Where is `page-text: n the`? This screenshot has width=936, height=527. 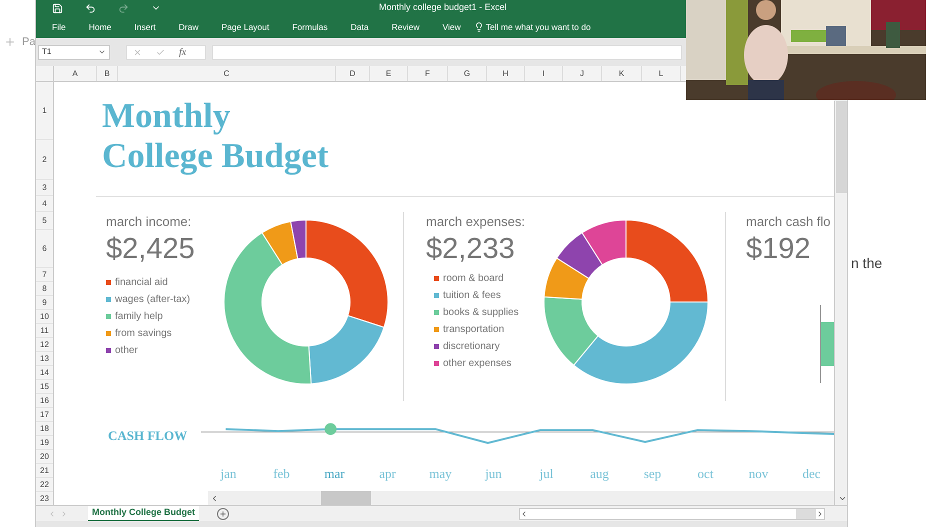
page-text: n the is located at coordinates (866, 263).